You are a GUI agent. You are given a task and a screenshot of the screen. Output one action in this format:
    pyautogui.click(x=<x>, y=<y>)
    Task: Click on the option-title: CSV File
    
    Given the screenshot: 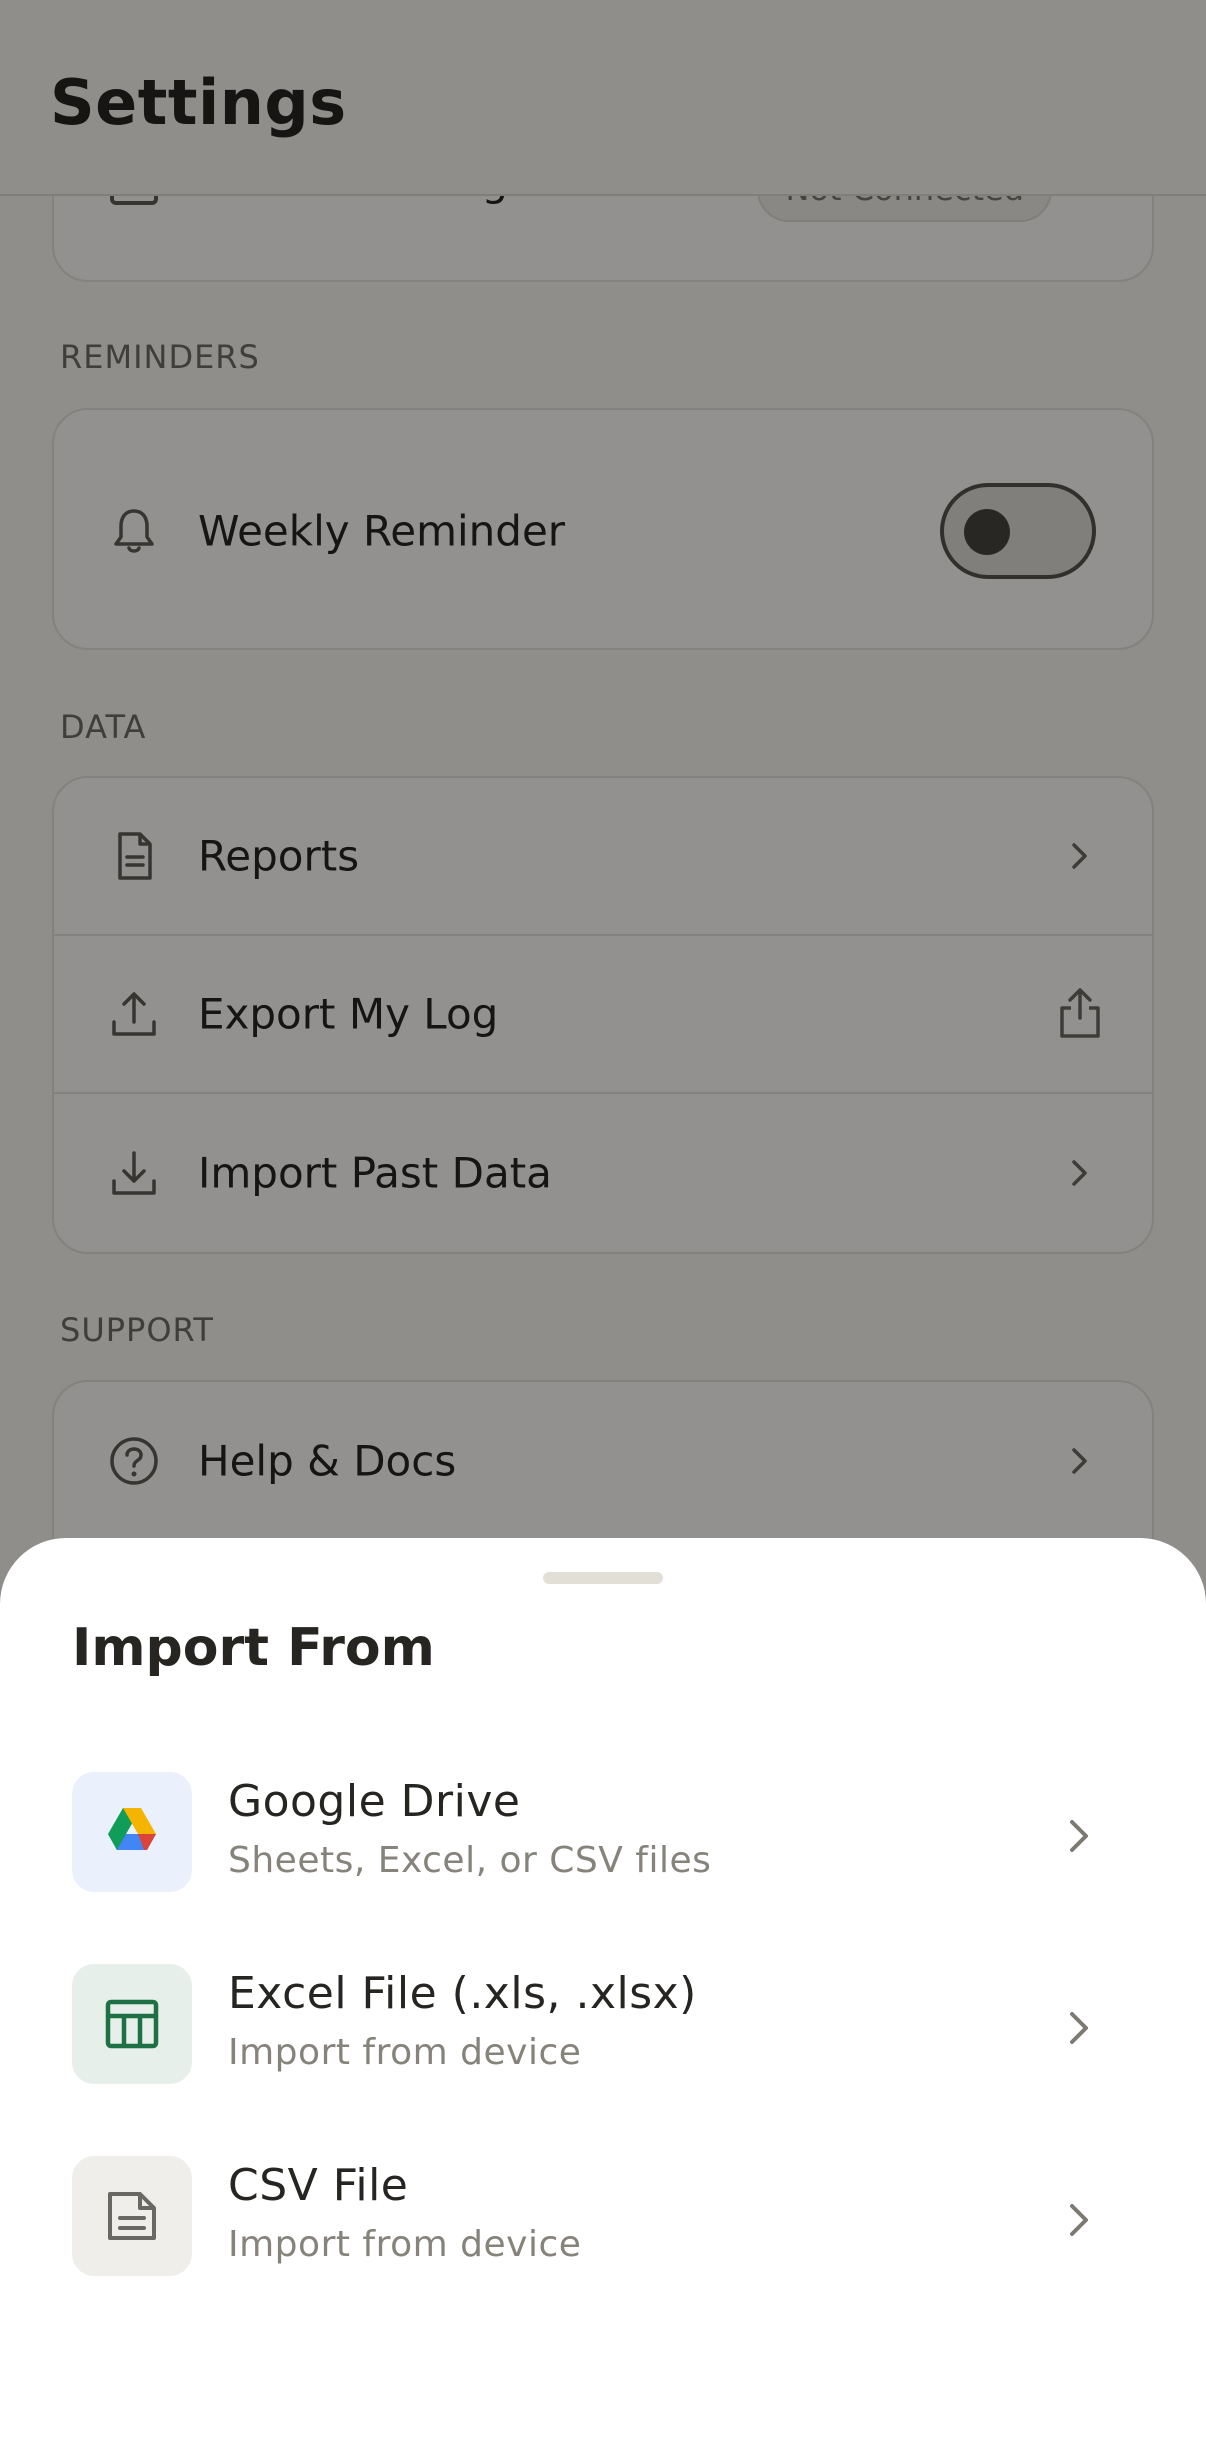 What is the action you would take?
    pyautogui.click(x=318, y=2185)
    